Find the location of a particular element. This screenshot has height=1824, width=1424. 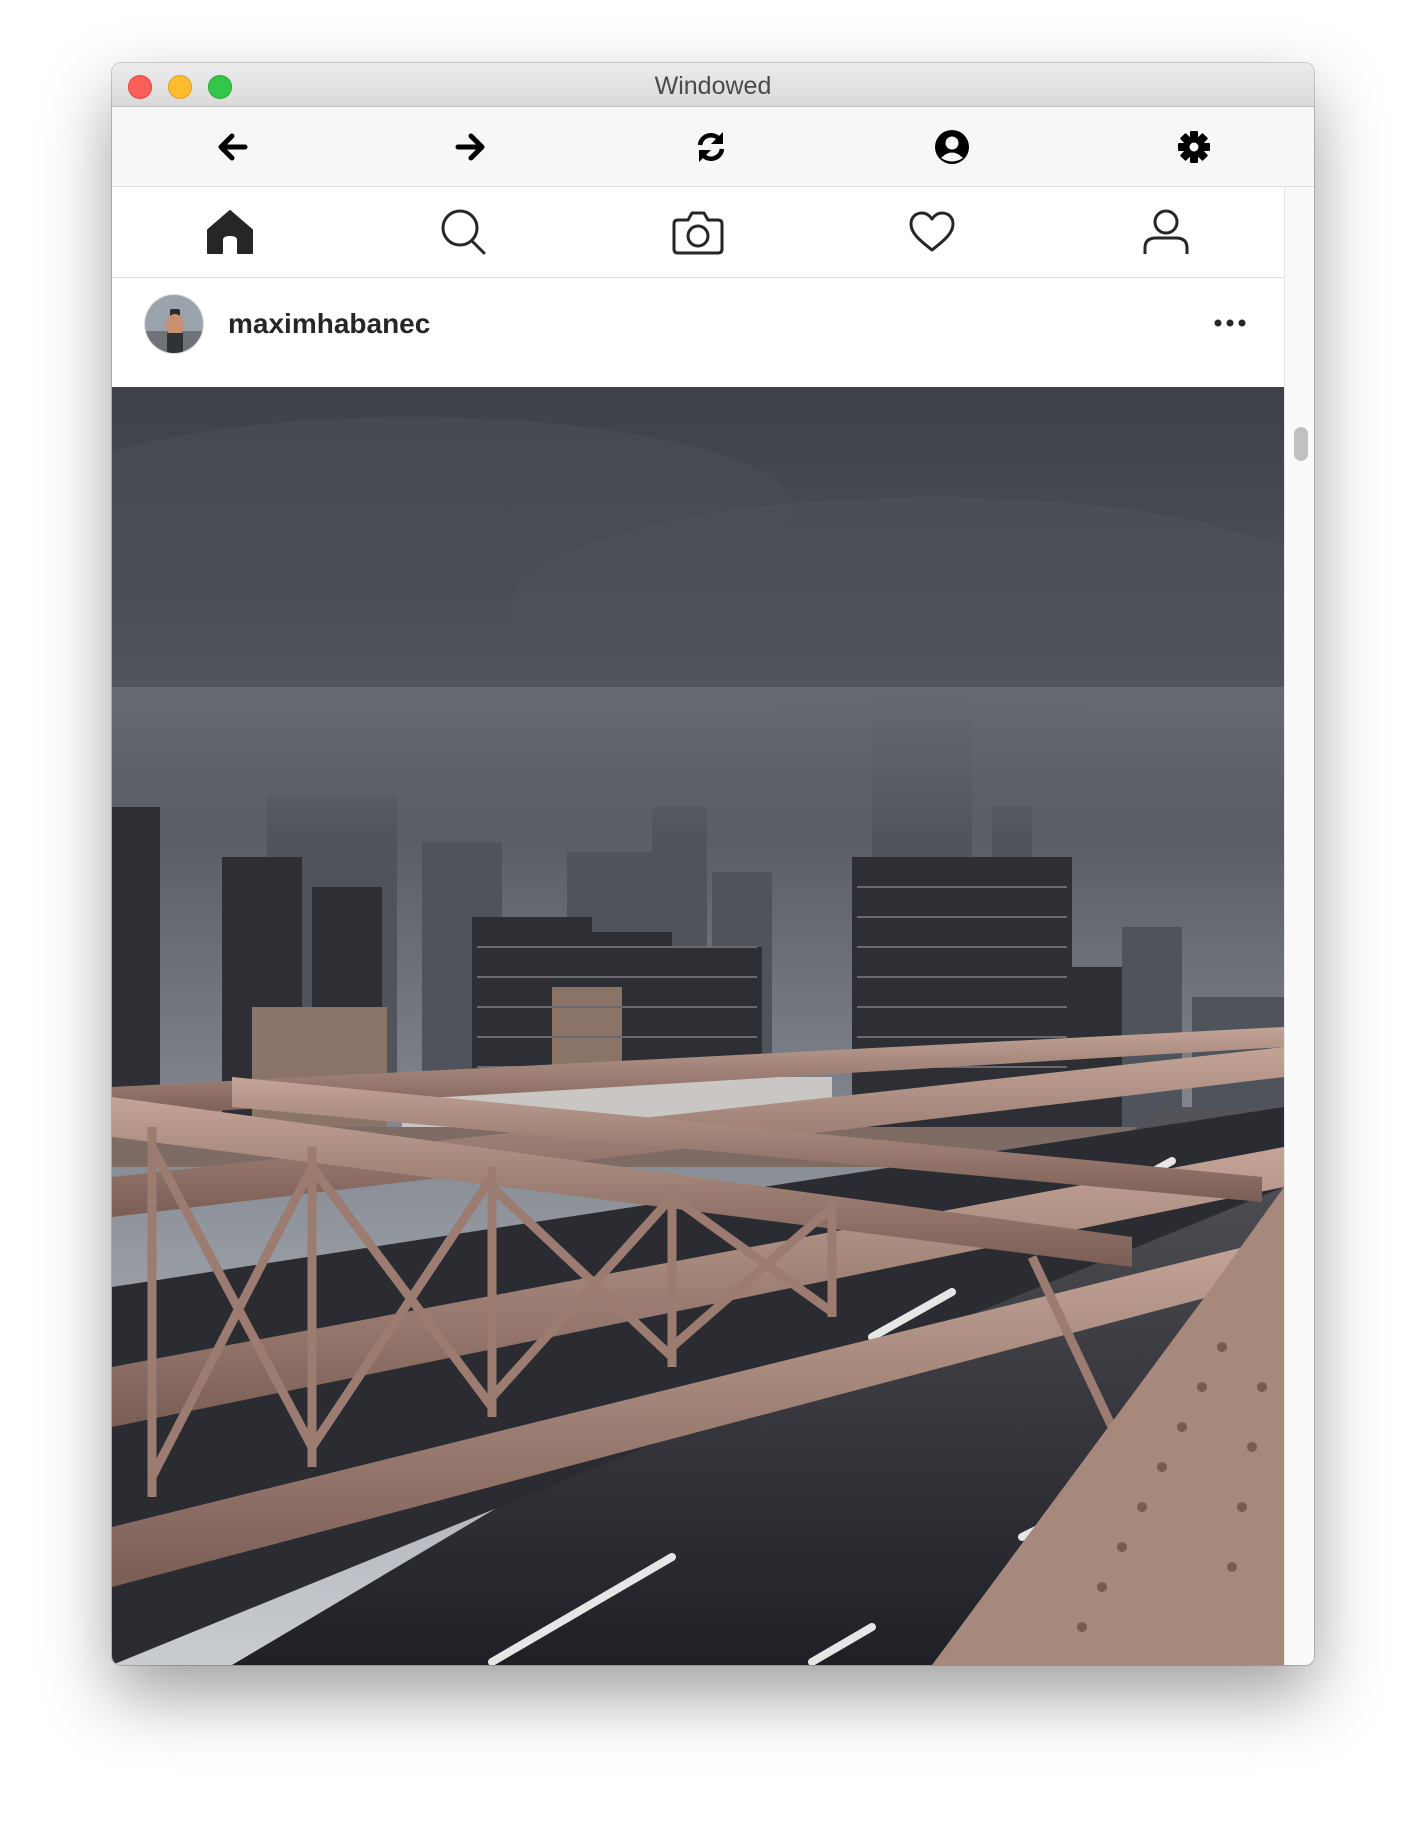

forward-button is located at coordinates (471, 147).